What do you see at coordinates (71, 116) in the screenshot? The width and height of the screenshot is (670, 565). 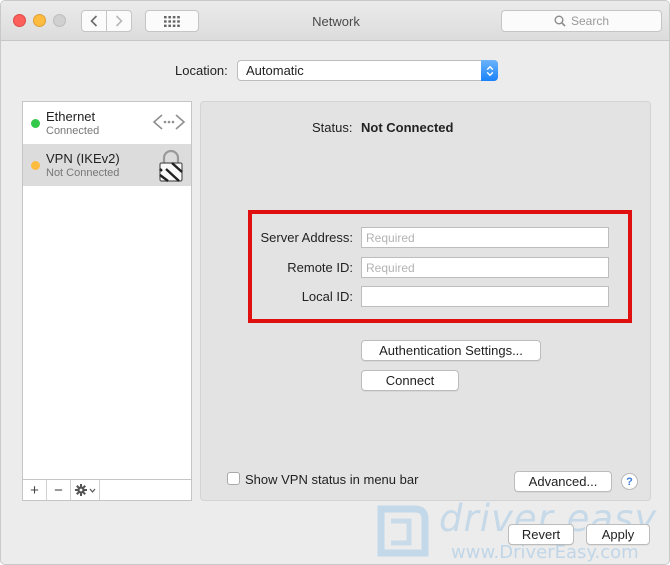 I see `service-name: Ethernet` at bounding box center [71, 116].